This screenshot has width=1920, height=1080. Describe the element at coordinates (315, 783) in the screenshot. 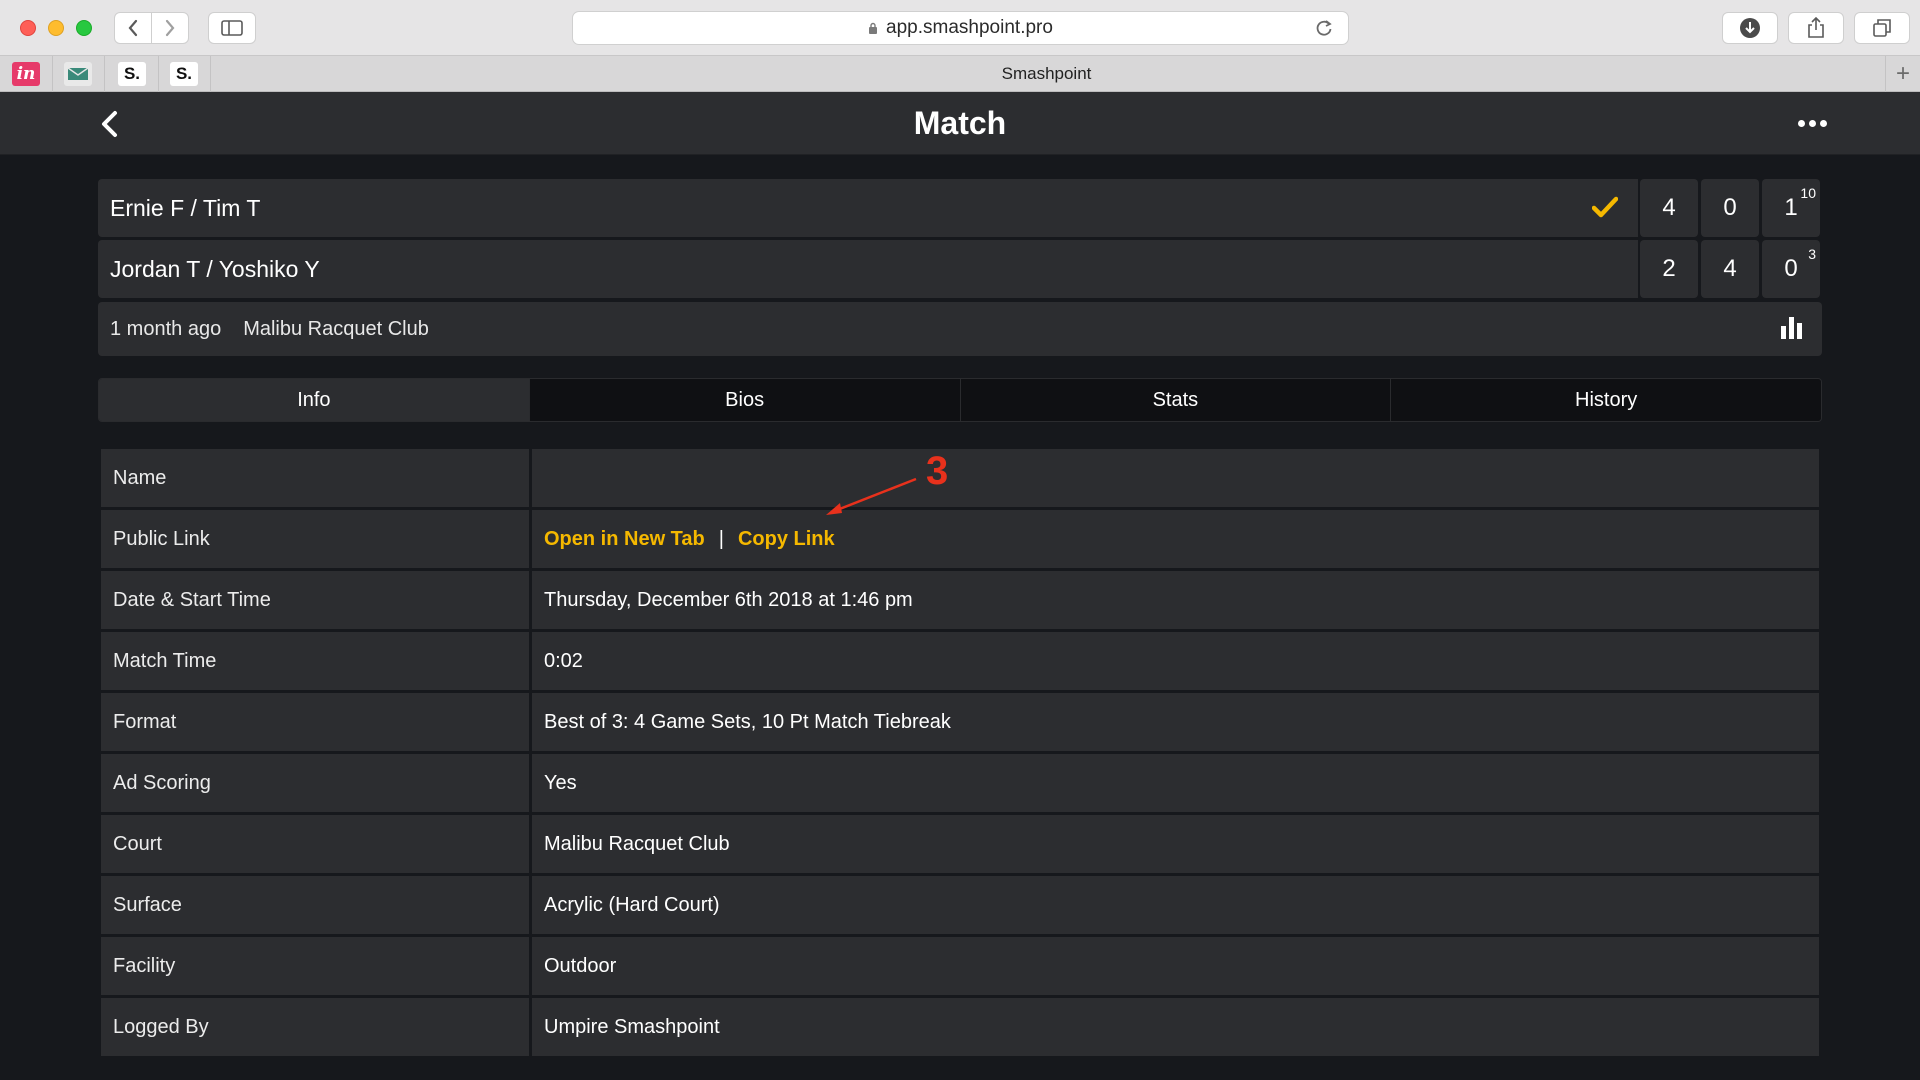

I see `info-label: Ad Scoring` at that location.